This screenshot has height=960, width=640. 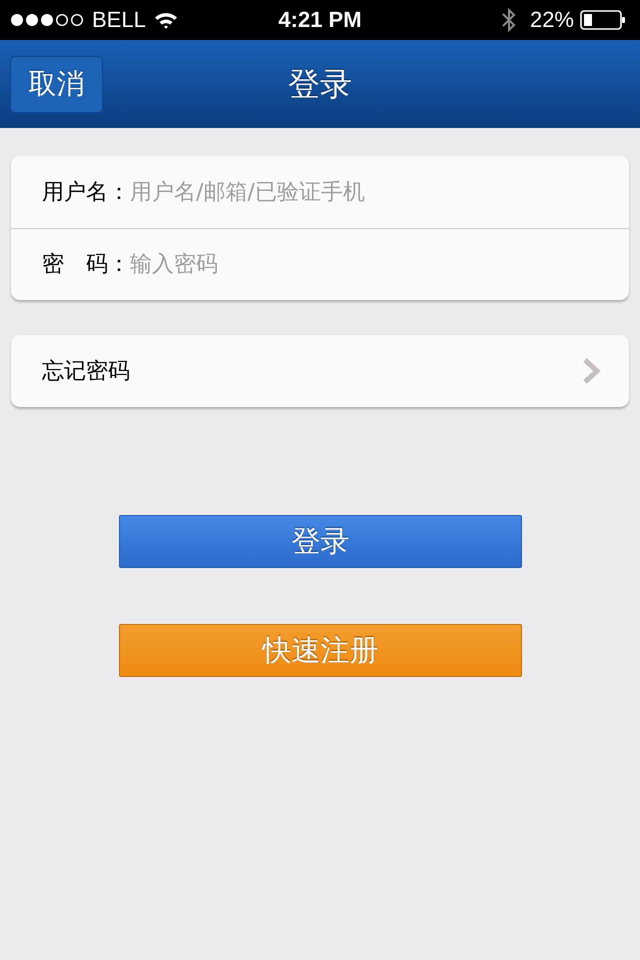 I want to click on cancel-button: 取消, so click(x=56, y=84).